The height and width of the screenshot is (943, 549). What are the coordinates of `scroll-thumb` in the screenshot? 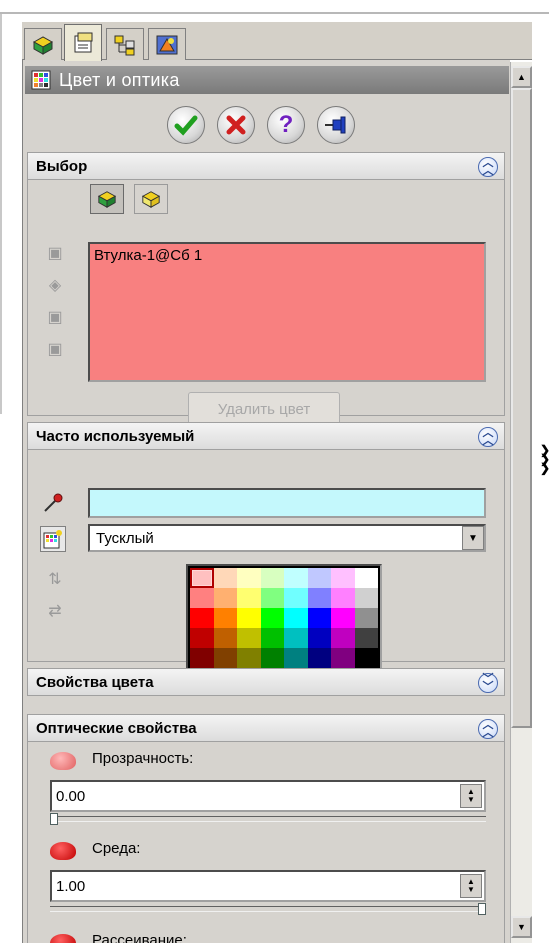 It's located at (521, 408).